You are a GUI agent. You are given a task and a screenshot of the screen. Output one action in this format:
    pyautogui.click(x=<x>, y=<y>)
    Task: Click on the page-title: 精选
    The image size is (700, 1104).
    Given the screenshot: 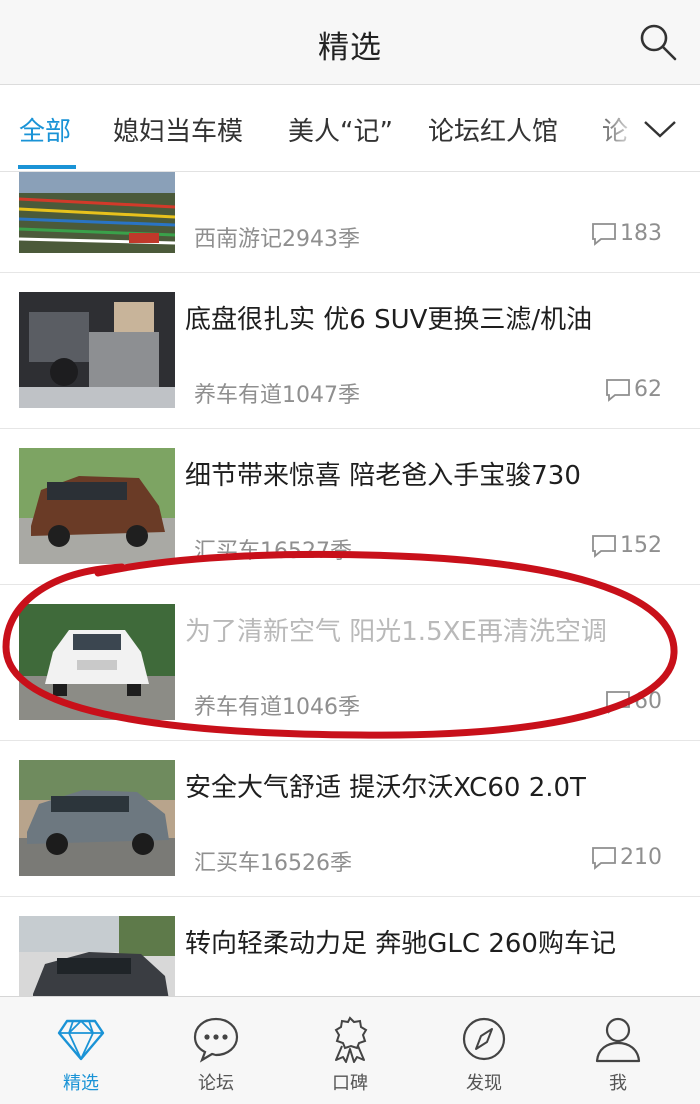 What is the action you would take?
    pyautogui.click(x=350, y=48)
    